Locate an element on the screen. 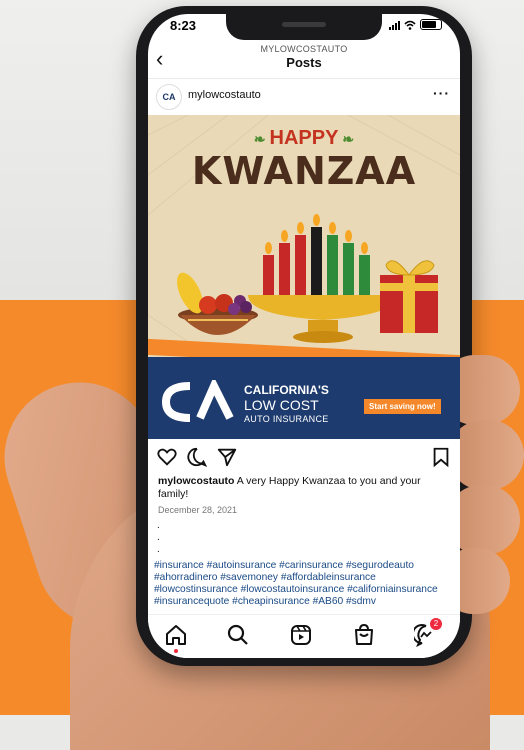  speaker-grille is located at coordinates (304, 24).